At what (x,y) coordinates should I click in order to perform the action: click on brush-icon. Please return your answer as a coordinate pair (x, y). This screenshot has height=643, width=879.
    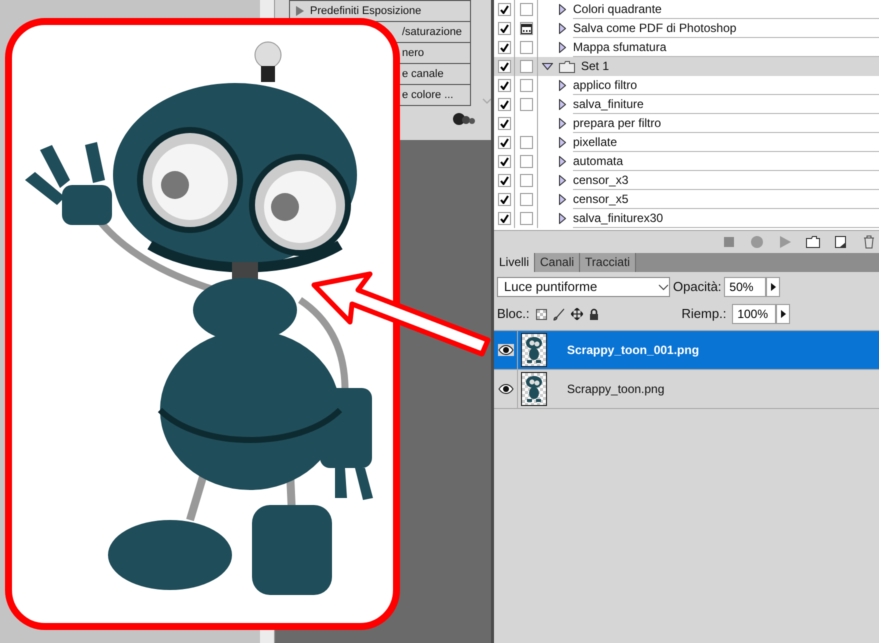
    Looking at the image, I should click on (558, 314).